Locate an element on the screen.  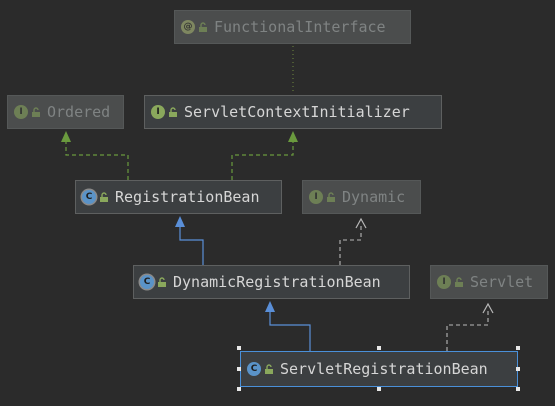
selection-handle-bottom-right is located at coordinates (518, 389).